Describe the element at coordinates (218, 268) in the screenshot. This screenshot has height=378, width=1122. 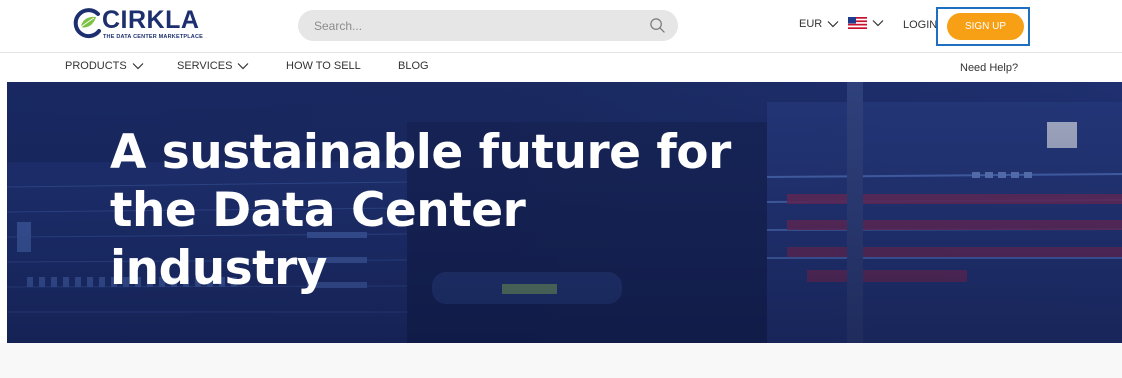
I see `hero-heading-line: industry` at that location.